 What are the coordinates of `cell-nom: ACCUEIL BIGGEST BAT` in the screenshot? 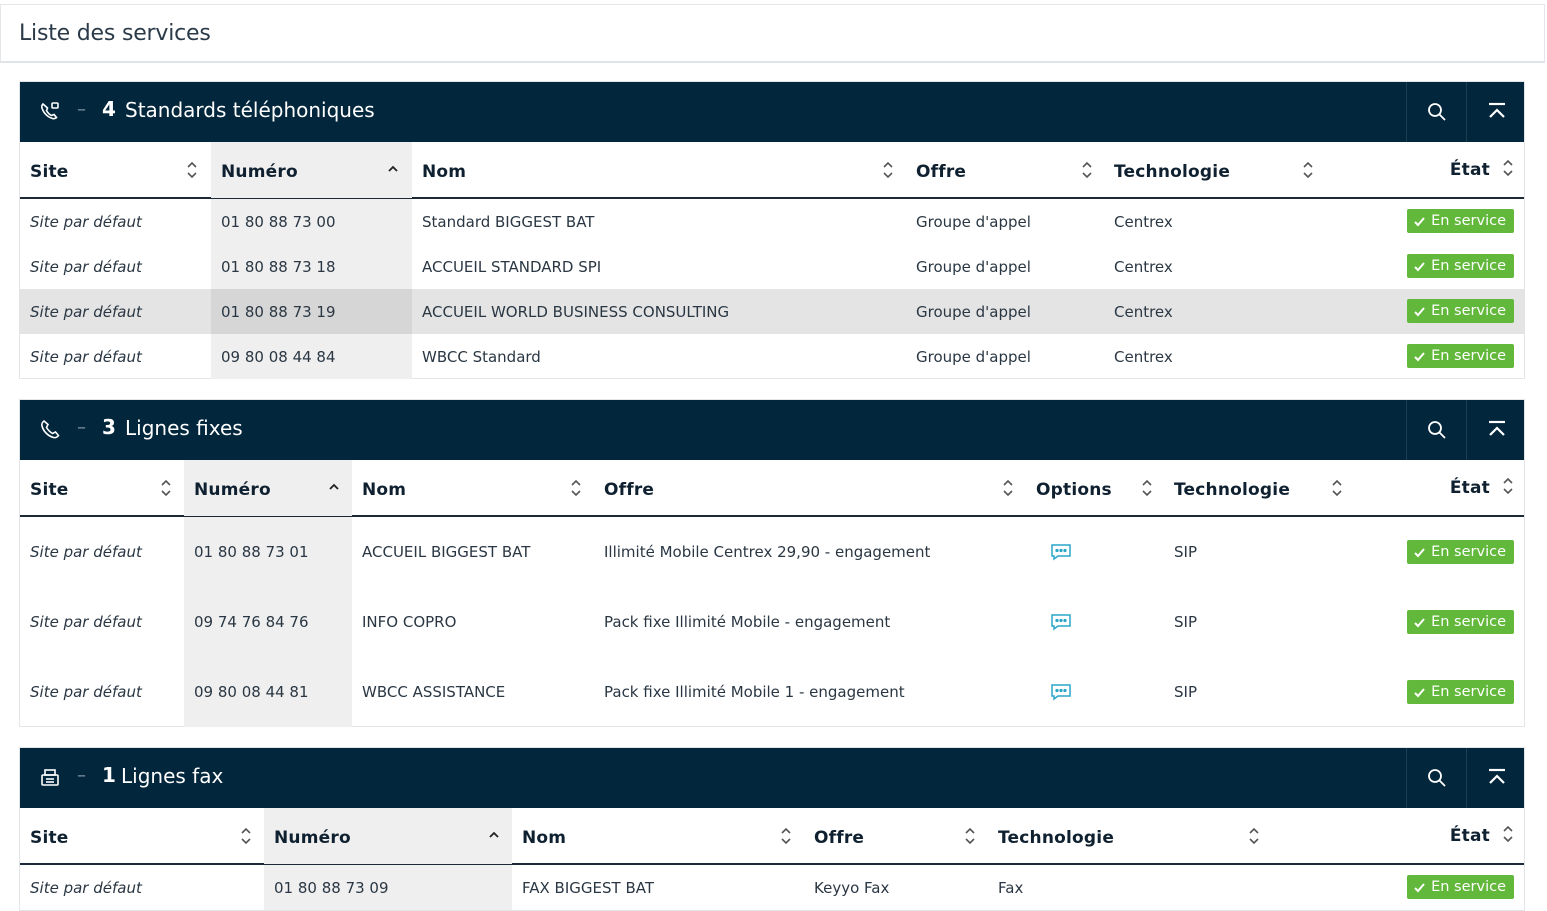 It's located at (446, 552).